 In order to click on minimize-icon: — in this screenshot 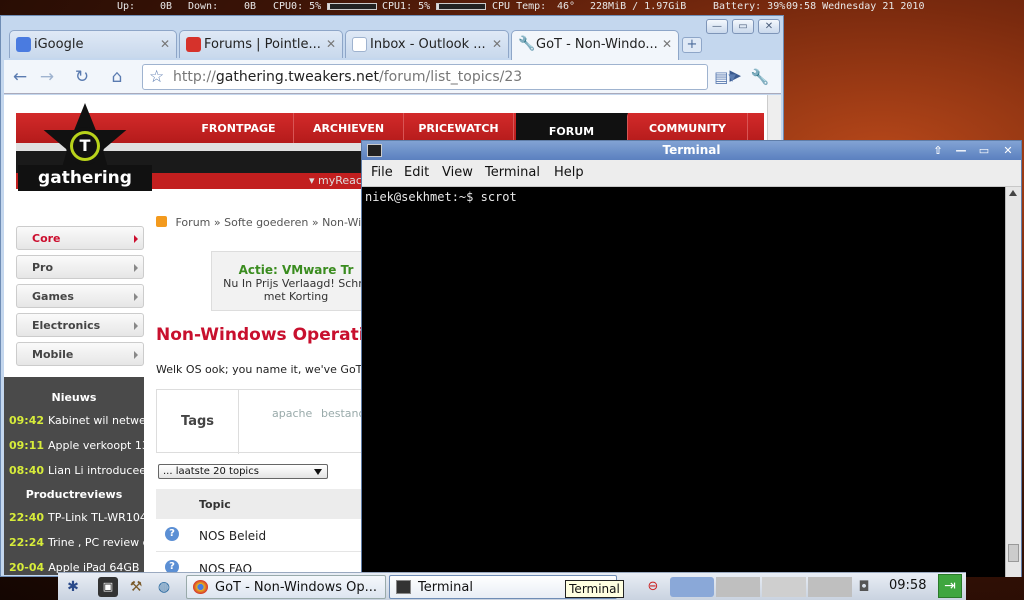, I will do `click(961, 150)`.